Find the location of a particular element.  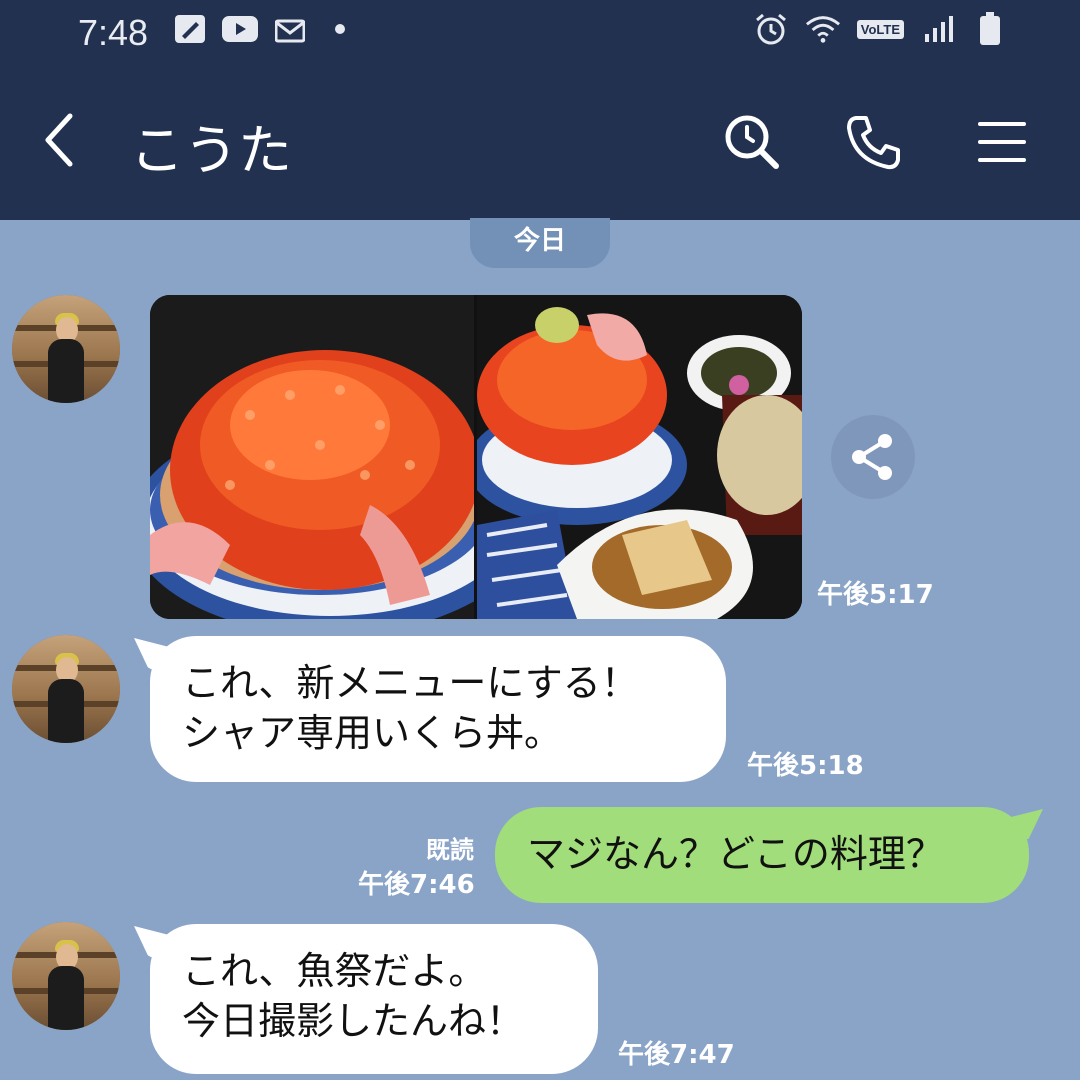

message-text-line: これ、新メニューにする！ is located at coordinates (410, 683).